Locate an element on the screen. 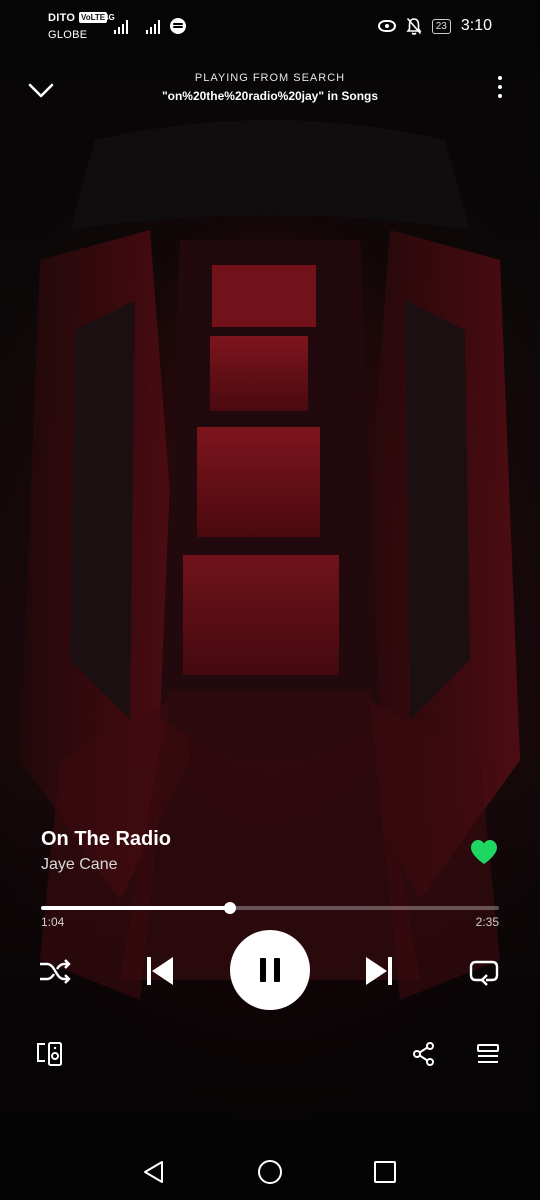 The height and width of the screenshot is (1200, 540). carrier-2-label: GLOBE is located at coordinates (68, 35).